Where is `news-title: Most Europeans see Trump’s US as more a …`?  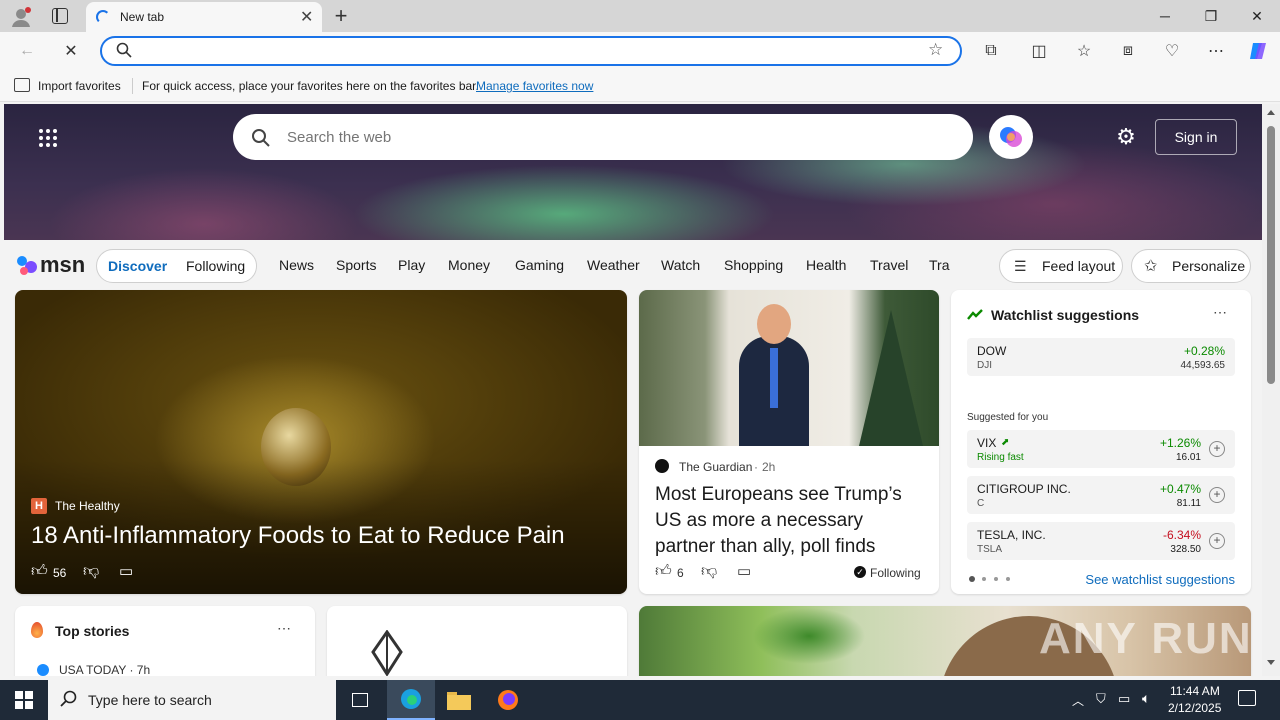 news-title: Most Europeans see Trump’s US as more a … is located at coordinates (791, 521).